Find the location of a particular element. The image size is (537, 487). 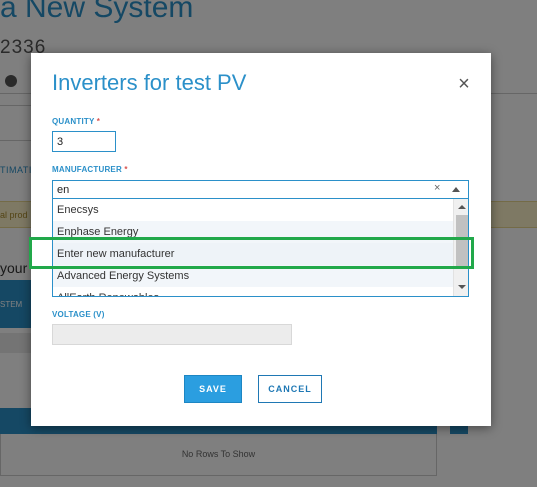

dropdown-option: Enphase Energy is located at coordinates (253, 232).